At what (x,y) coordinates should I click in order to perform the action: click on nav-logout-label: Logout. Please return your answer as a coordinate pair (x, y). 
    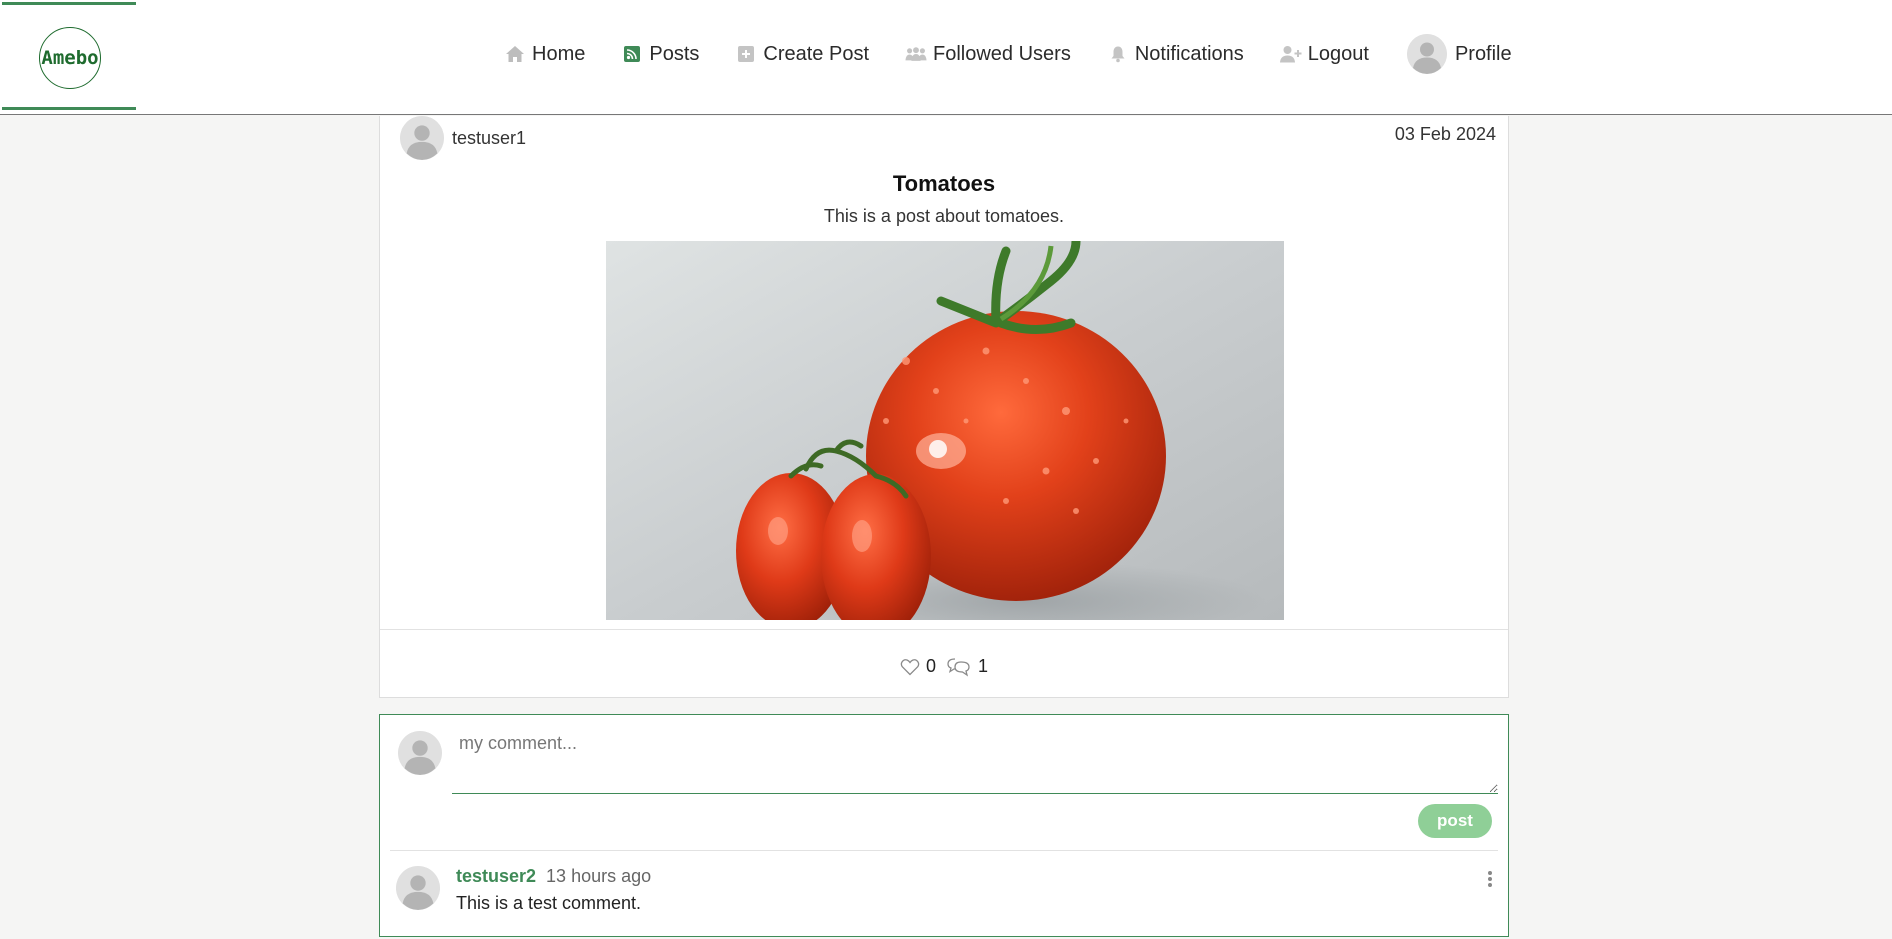
    Looking at the image, I should click on (1338, 53).